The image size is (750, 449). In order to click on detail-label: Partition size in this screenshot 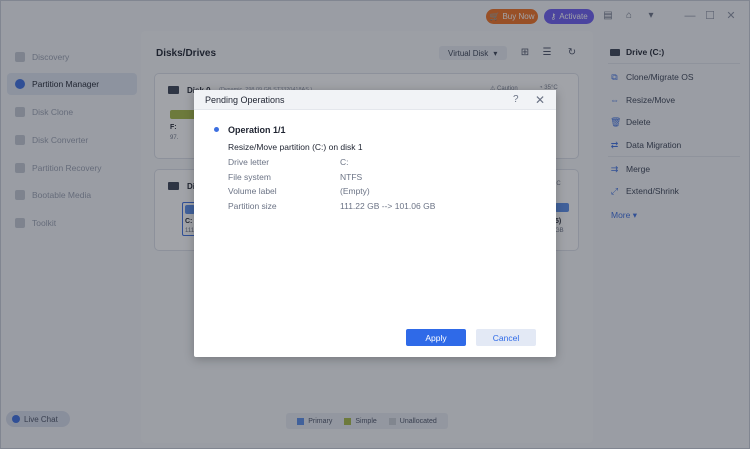, I will do `click(252, 206)`.